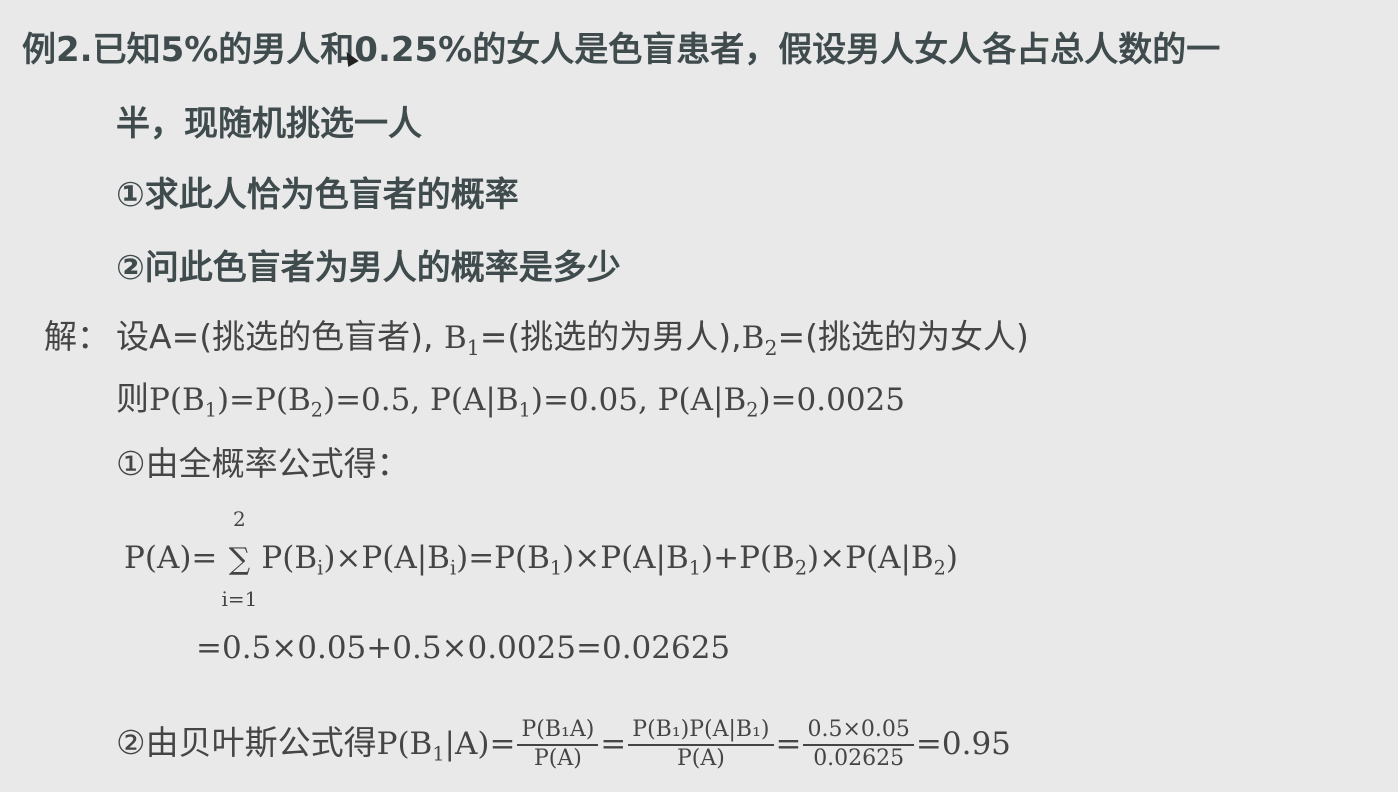 The width and height of the screenshot is (1398, 792). Describe the element at coordinates (801, 568) in the screenshot. I see `tp-term5-sub: 2` at that location.